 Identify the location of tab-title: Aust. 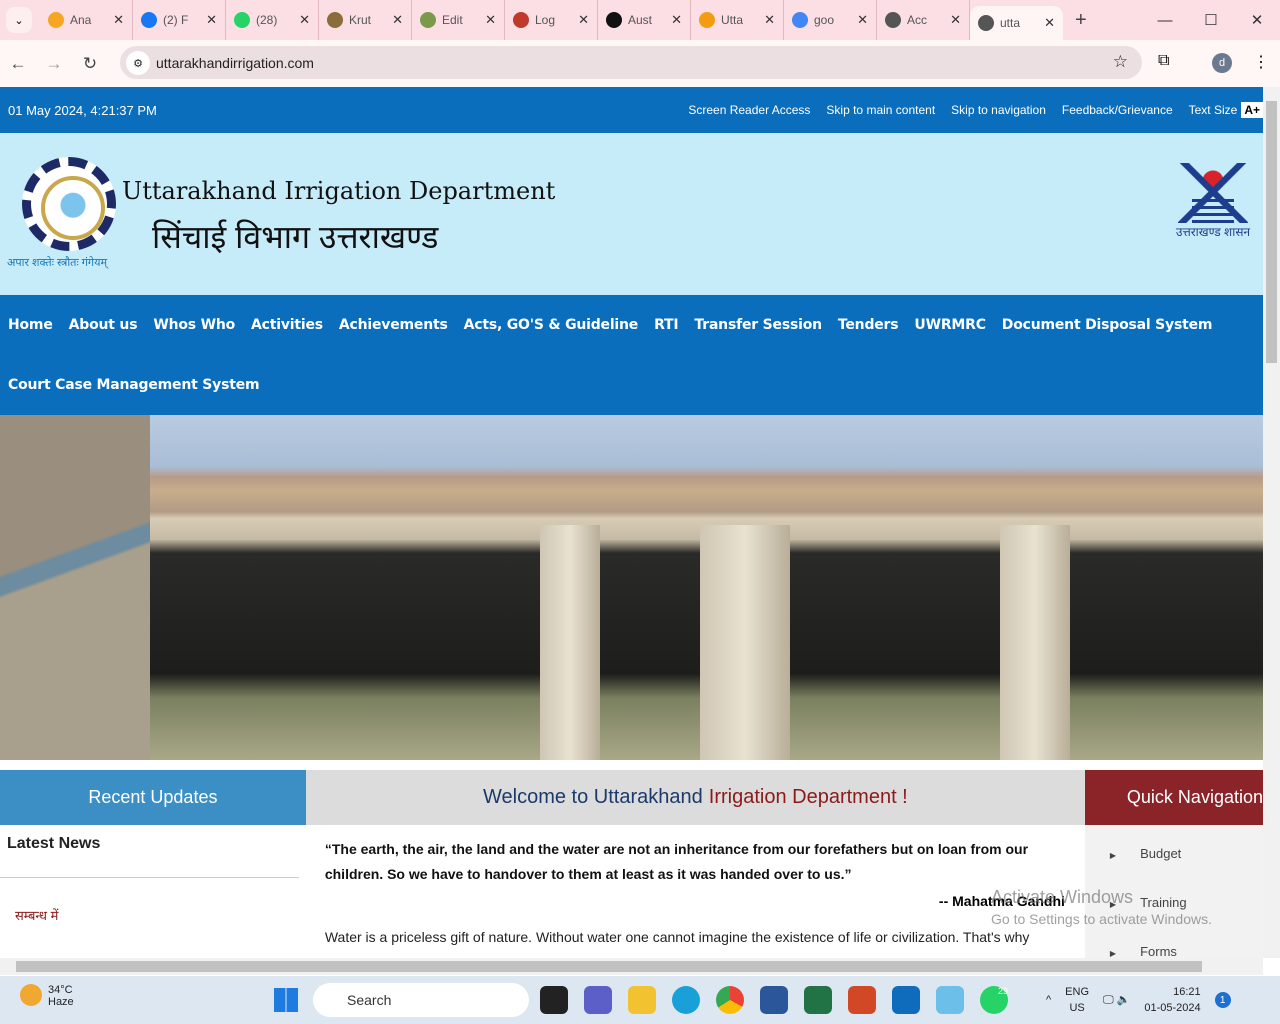
(640, 20).